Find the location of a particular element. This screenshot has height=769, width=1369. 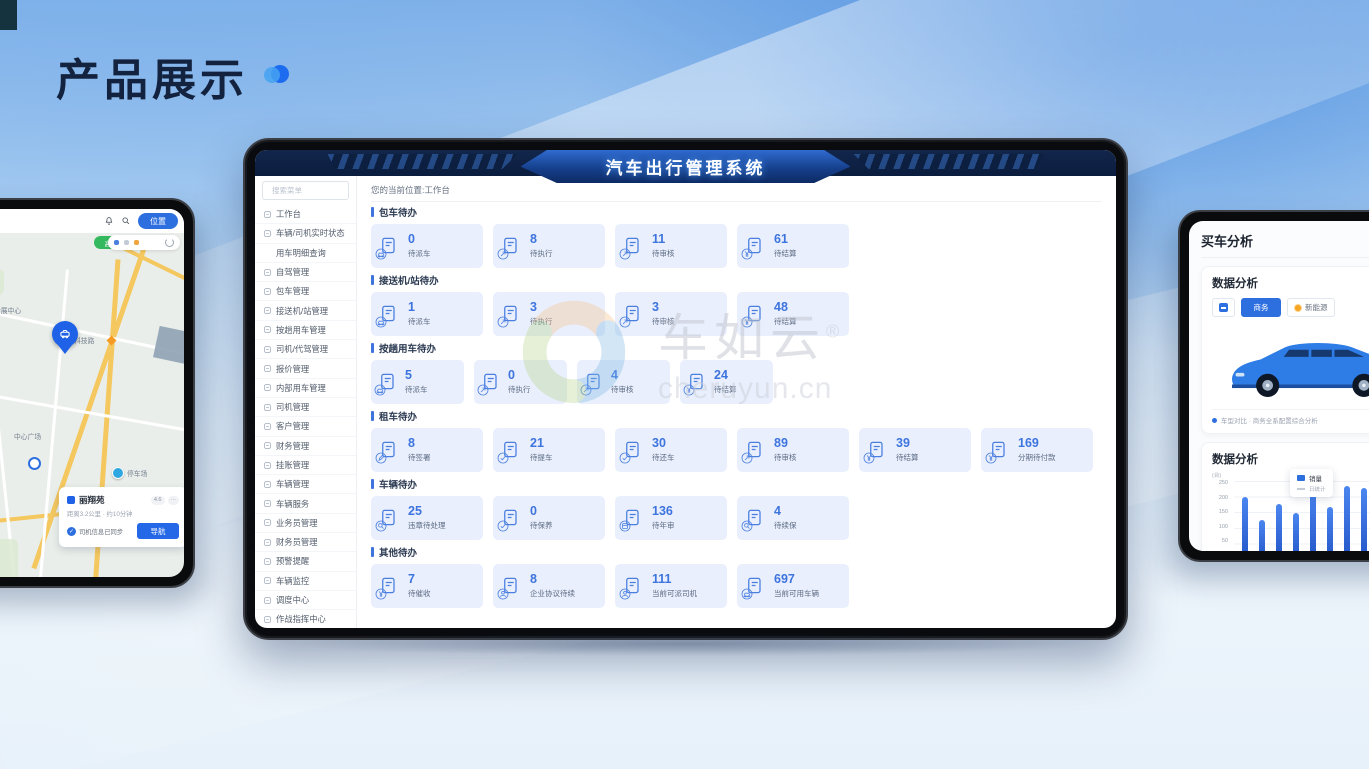

search-input is located at coordinates (307, 190).